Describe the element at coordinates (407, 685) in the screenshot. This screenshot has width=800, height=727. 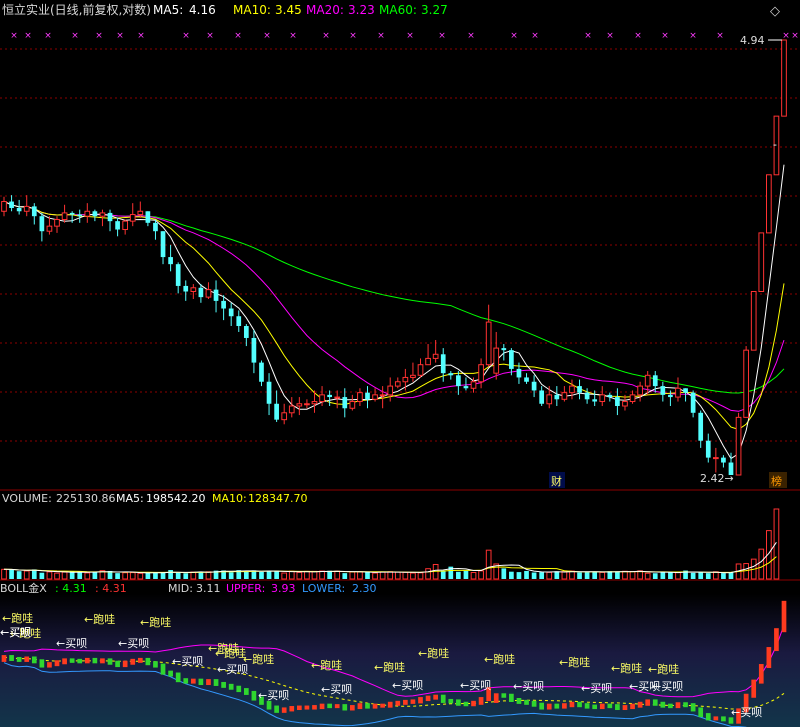
I see `boll-signal-21: ←买呗` at that location.